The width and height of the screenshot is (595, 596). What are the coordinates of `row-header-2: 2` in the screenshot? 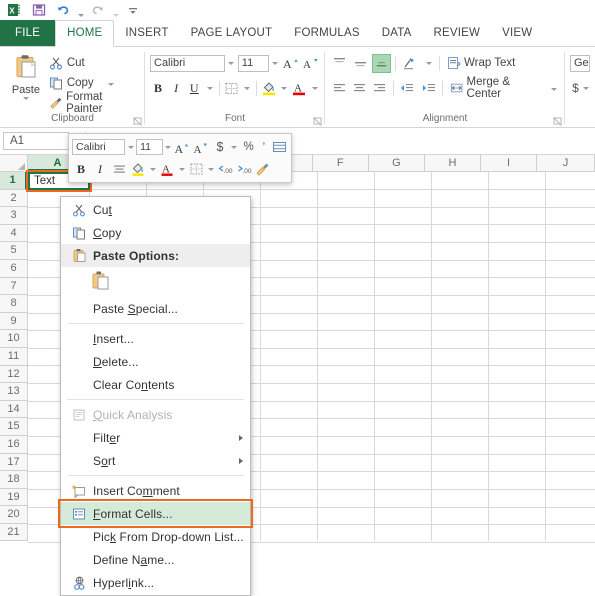 It's located at (13, 199).